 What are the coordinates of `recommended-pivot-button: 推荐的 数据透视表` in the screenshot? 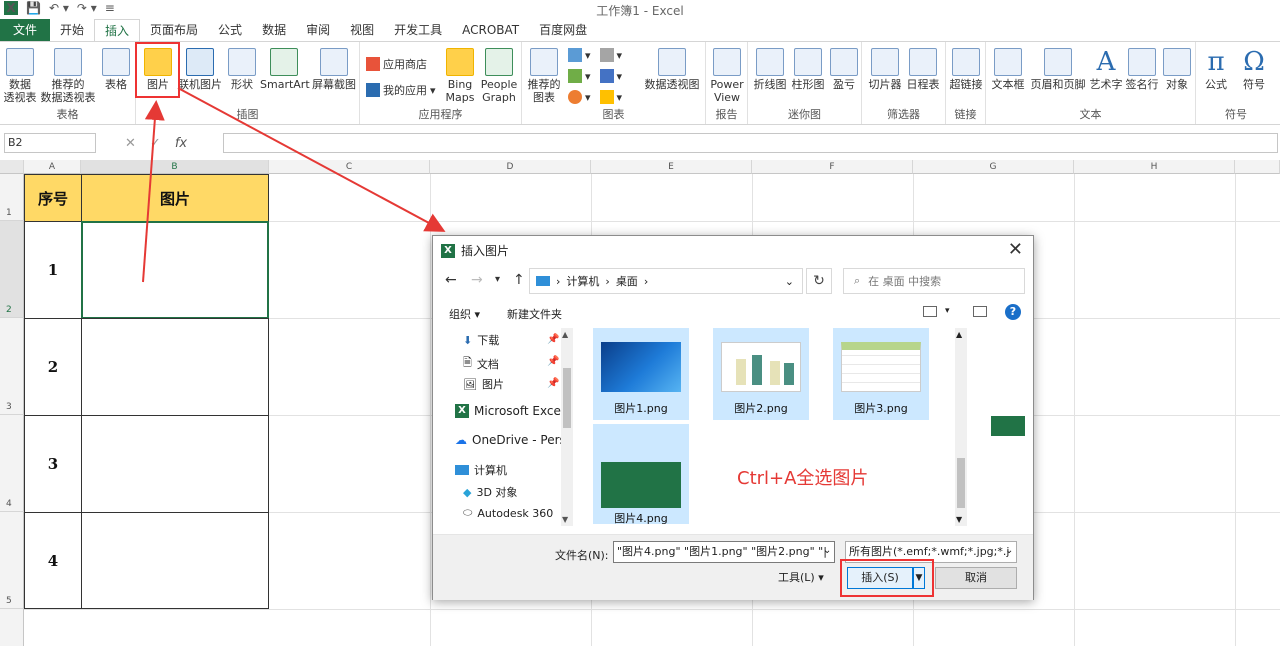 It's located at (68, 76).